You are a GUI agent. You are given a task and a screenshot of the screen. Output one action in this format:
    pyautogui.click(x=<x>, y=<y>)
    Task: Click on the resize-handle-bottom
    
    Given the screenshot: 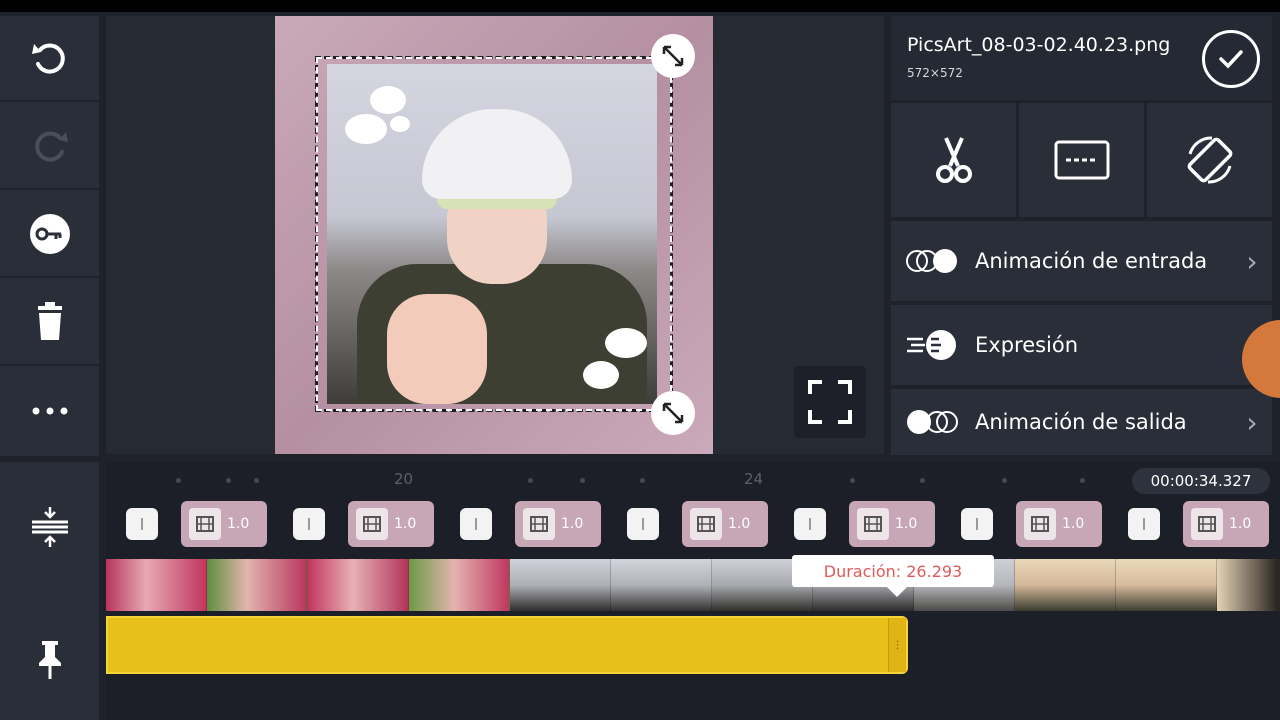 What is the action you would take?
    pyautogui.click(x=673, y=413)
    